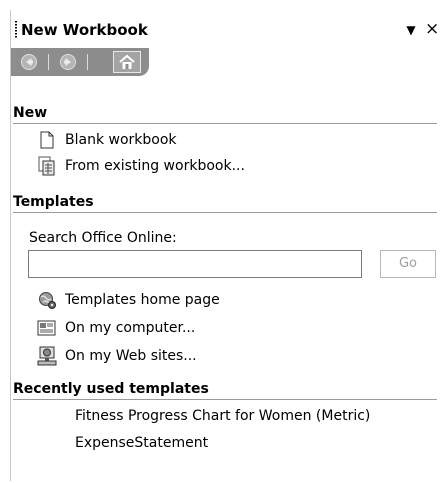 The image size is (440, 483). Describe the element at coordinates (225, 29) in the screenshot. I see `task-pane-title-bar: New Workbook ▼ ×` at that location.